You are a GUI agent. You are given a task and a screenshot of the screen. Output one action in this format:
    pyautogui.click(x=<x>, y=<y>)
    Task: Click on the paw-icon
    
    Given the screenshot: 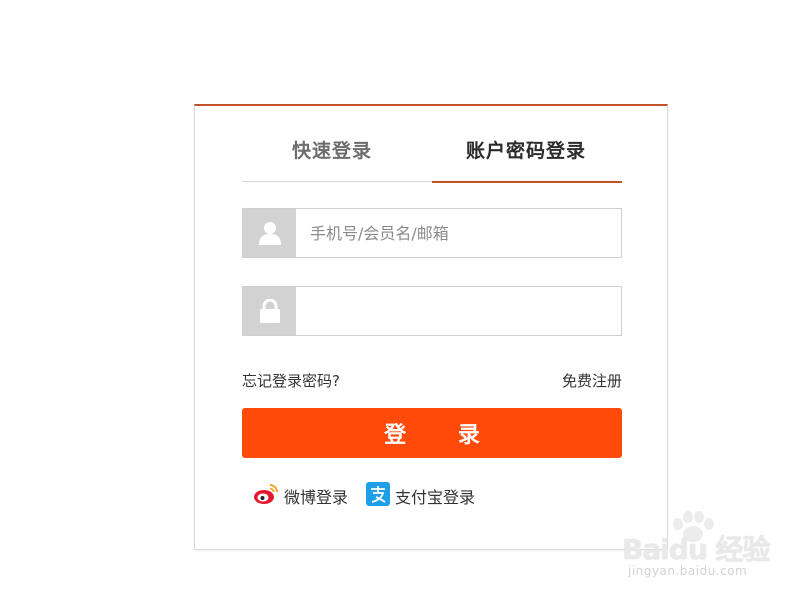 What is the action you would take?
    pyautogui.click(x=693, y=526)
    